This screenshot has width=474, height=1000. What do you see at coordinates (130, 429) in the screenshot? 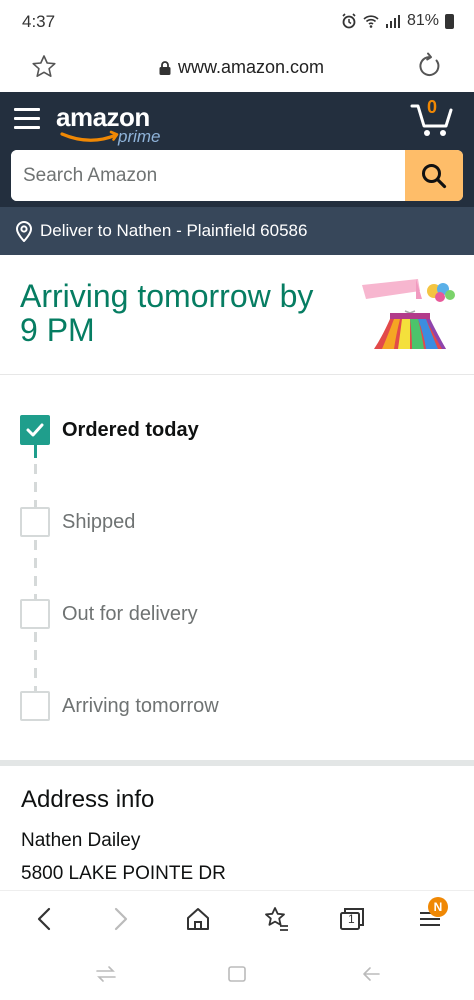
I see `step-label: Ordered today` at bounding box center [130, 429].